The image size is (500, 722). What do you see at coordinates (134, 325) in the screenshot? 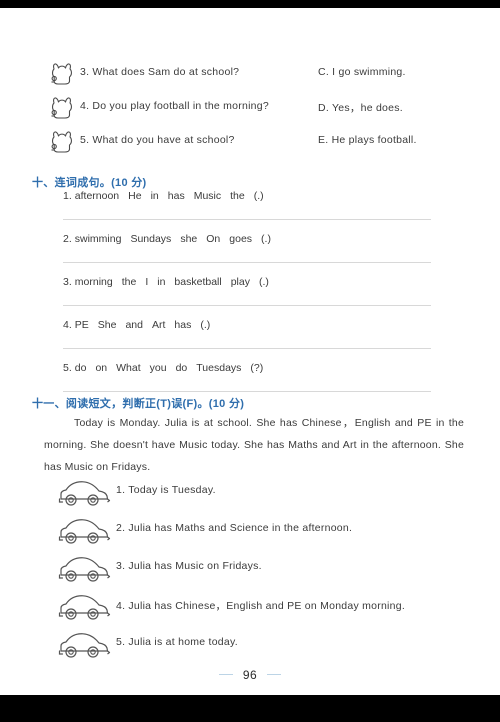
I see `word: and` at bounding box center [134, 325].